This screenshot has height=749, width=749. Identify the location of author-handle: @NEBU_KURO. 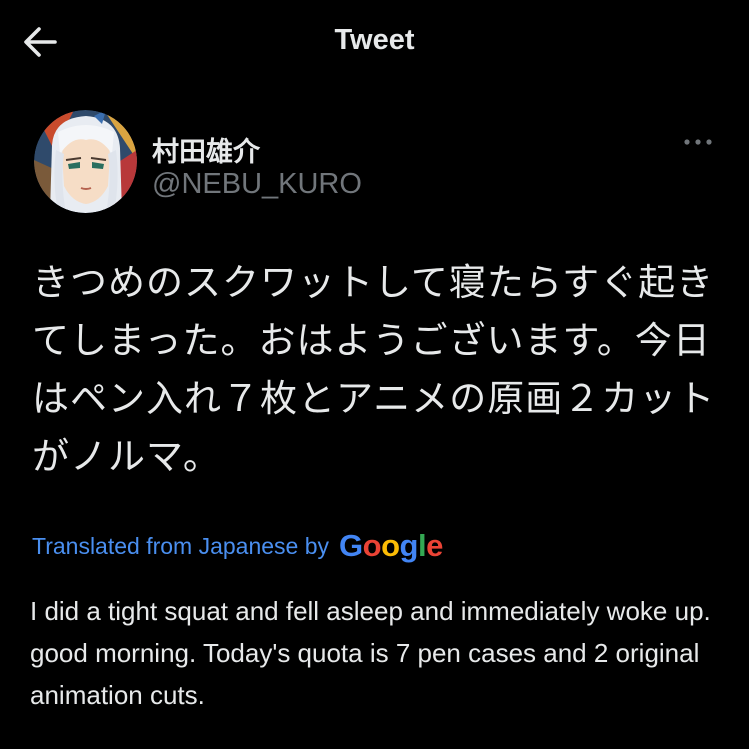
(257, 184).